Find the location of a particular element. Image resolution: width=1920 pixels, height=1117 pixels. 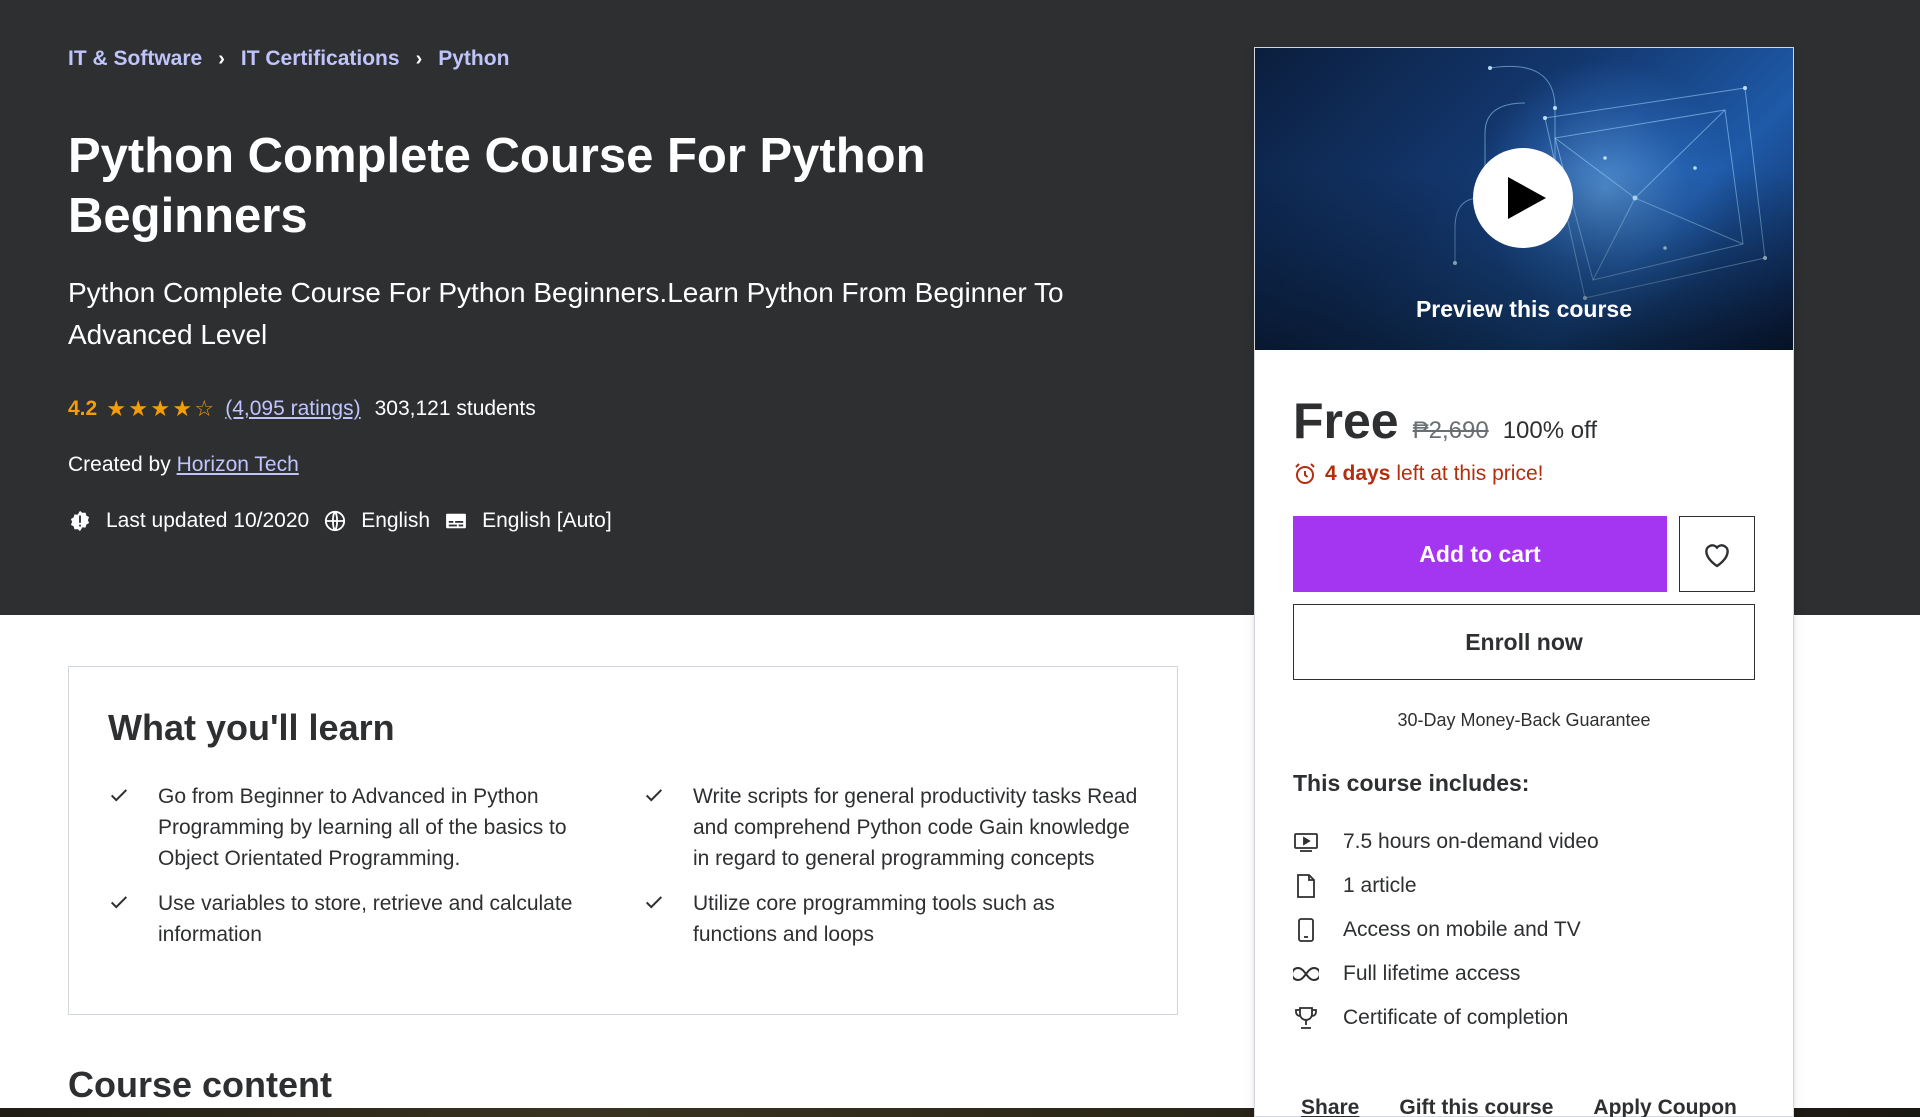

includes-label: 7.5 hours on-demand video is located at coordinates (1471, 841).